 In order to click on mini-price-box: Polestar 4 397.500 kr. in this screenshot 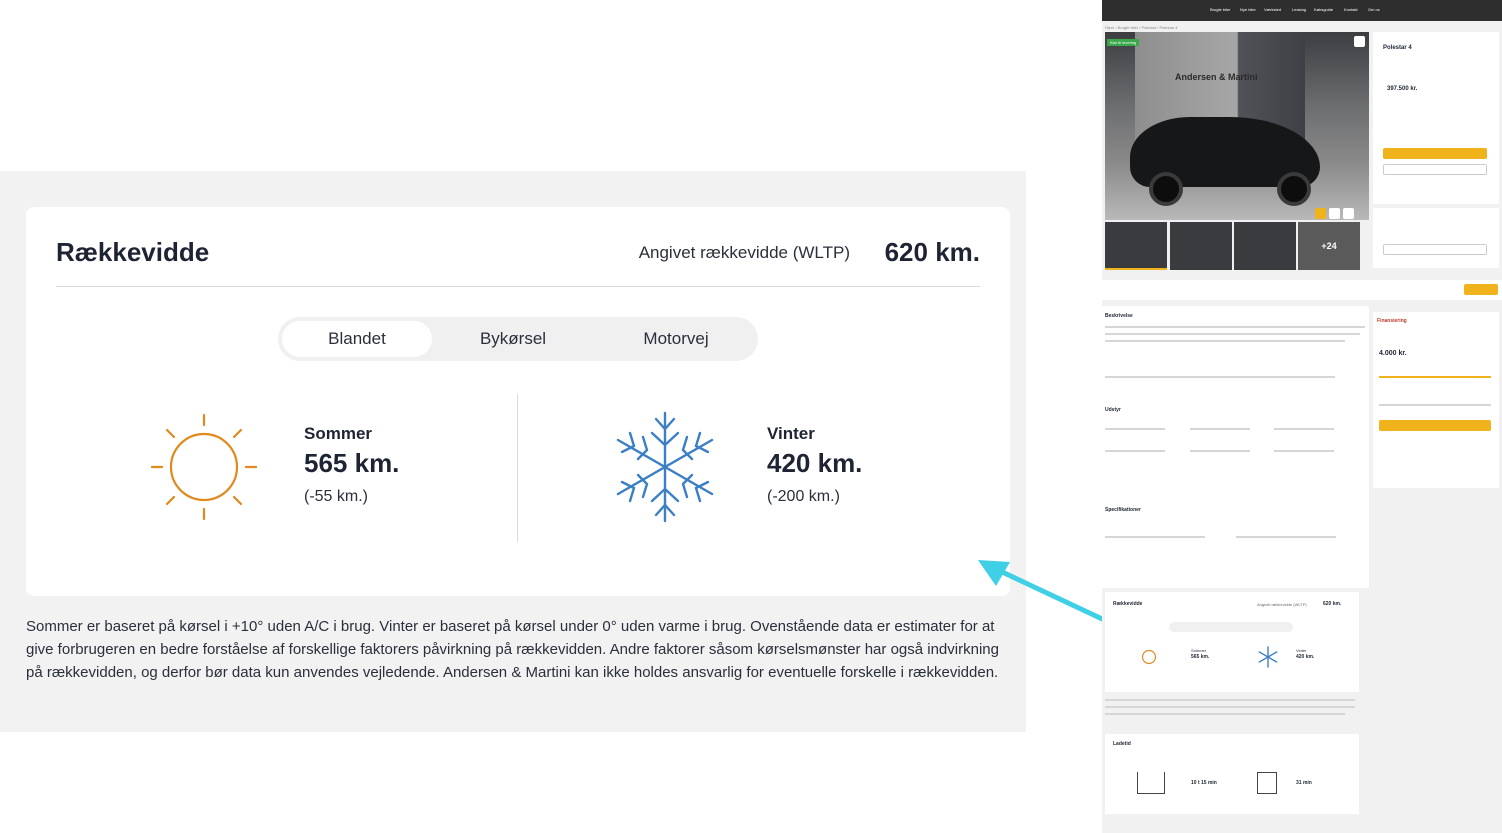, I will do `click(1436, 118)`.